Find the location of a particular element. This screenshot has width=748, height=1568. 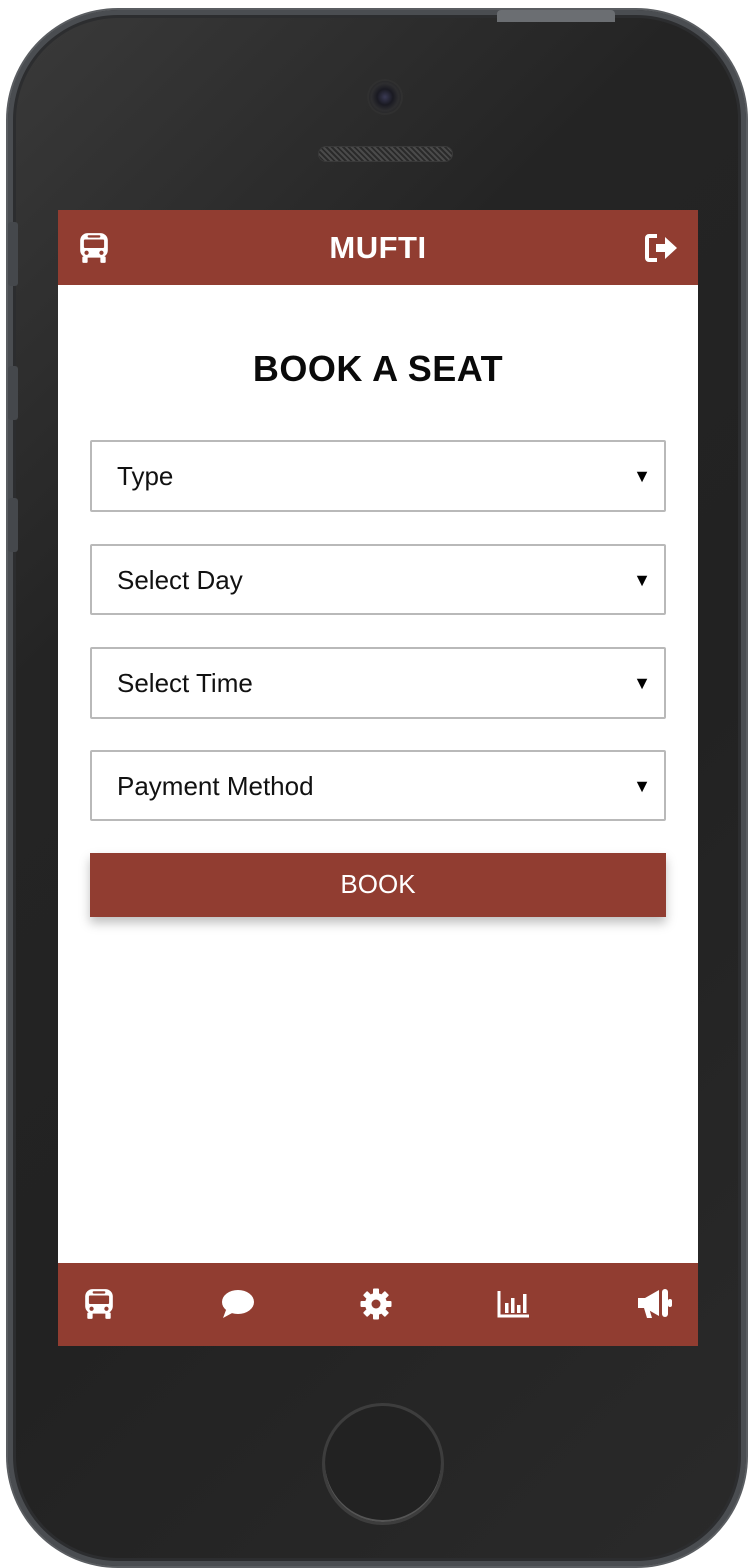

app-title: MUFTI is located at coordinates (378, 247).